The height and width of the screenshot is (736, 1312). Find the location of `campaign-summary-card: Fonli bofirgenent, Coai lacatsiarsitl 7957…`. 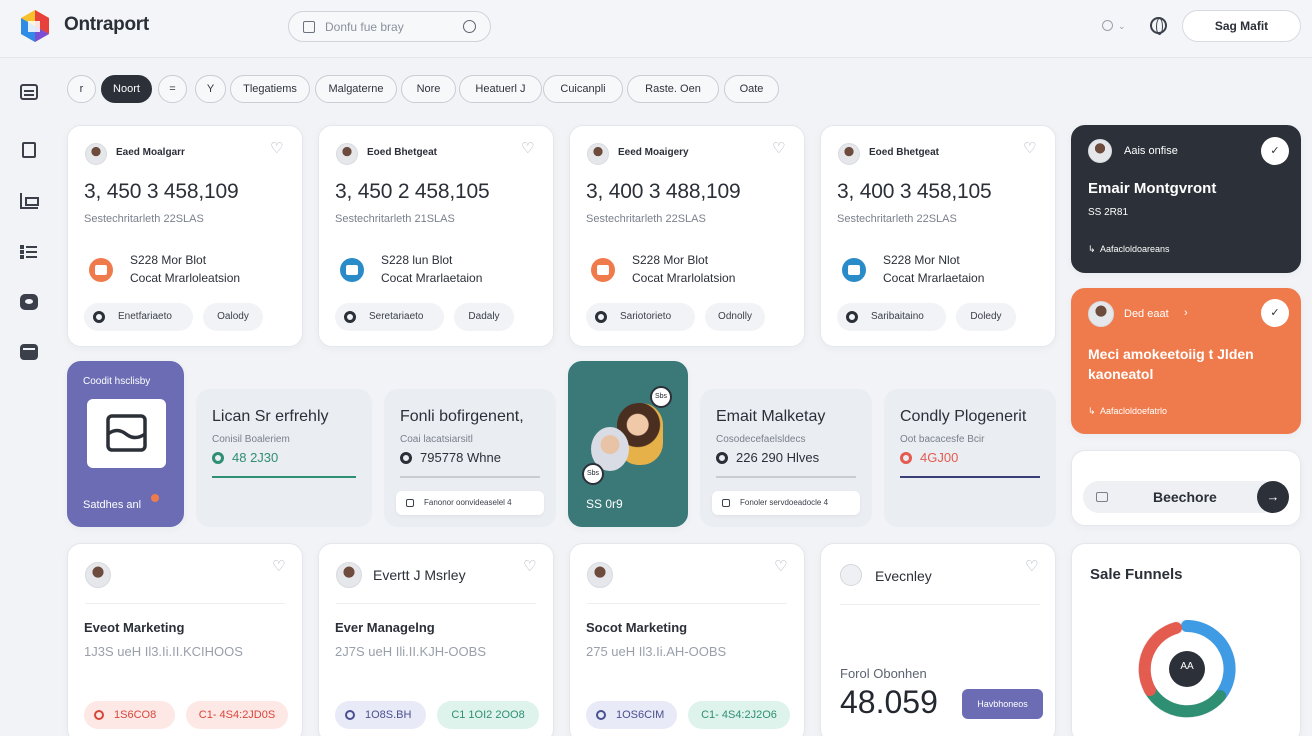

campaign-summary-card: Fonli bofirgenent, Coai lacatsiarsitl 7957… is located at coordinates (470, 458).